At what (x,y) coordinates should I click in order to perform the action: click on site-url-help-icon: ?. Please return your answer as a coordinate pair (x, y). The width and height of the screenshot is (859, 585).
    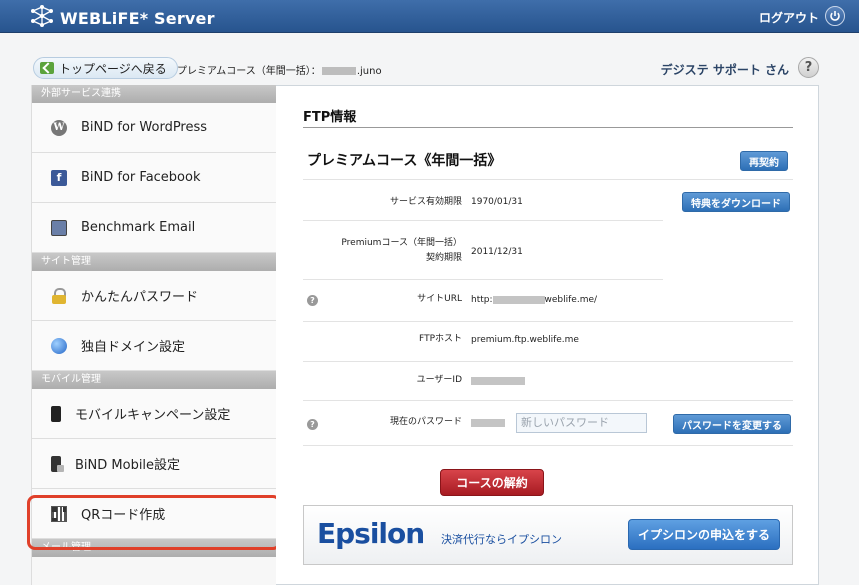
    Looking at the image, I should click on (312, 300).